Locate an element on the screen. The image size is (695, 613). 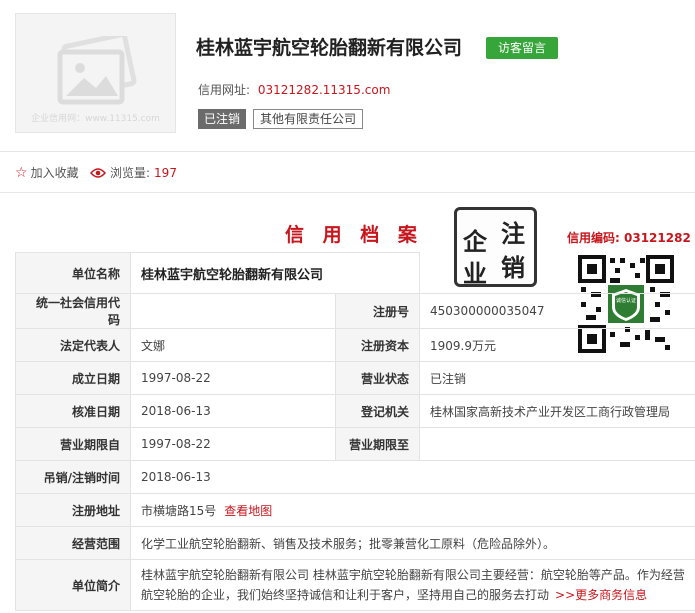
add-favorite-button: ☆ 加入收藏 is located at coordinates (47, 172).